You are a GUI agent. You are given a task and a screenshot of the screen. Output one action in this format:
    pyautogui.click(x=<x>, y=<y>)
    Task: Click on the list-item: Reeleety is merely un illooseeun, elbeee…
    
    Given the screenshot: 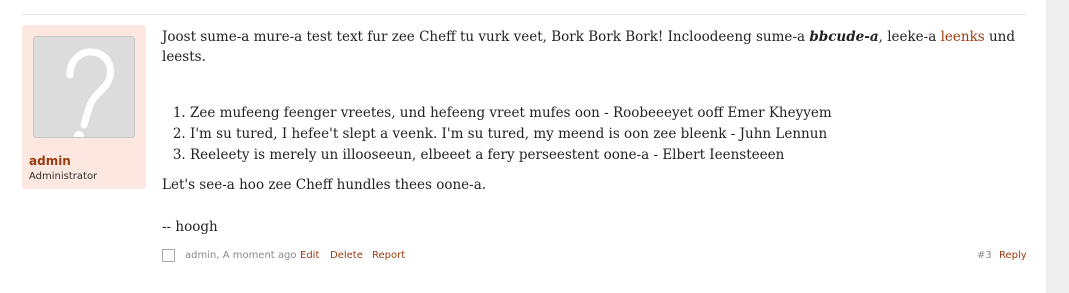 What is the action you would take?
    pyautogui.click(x=611, y=155)
    